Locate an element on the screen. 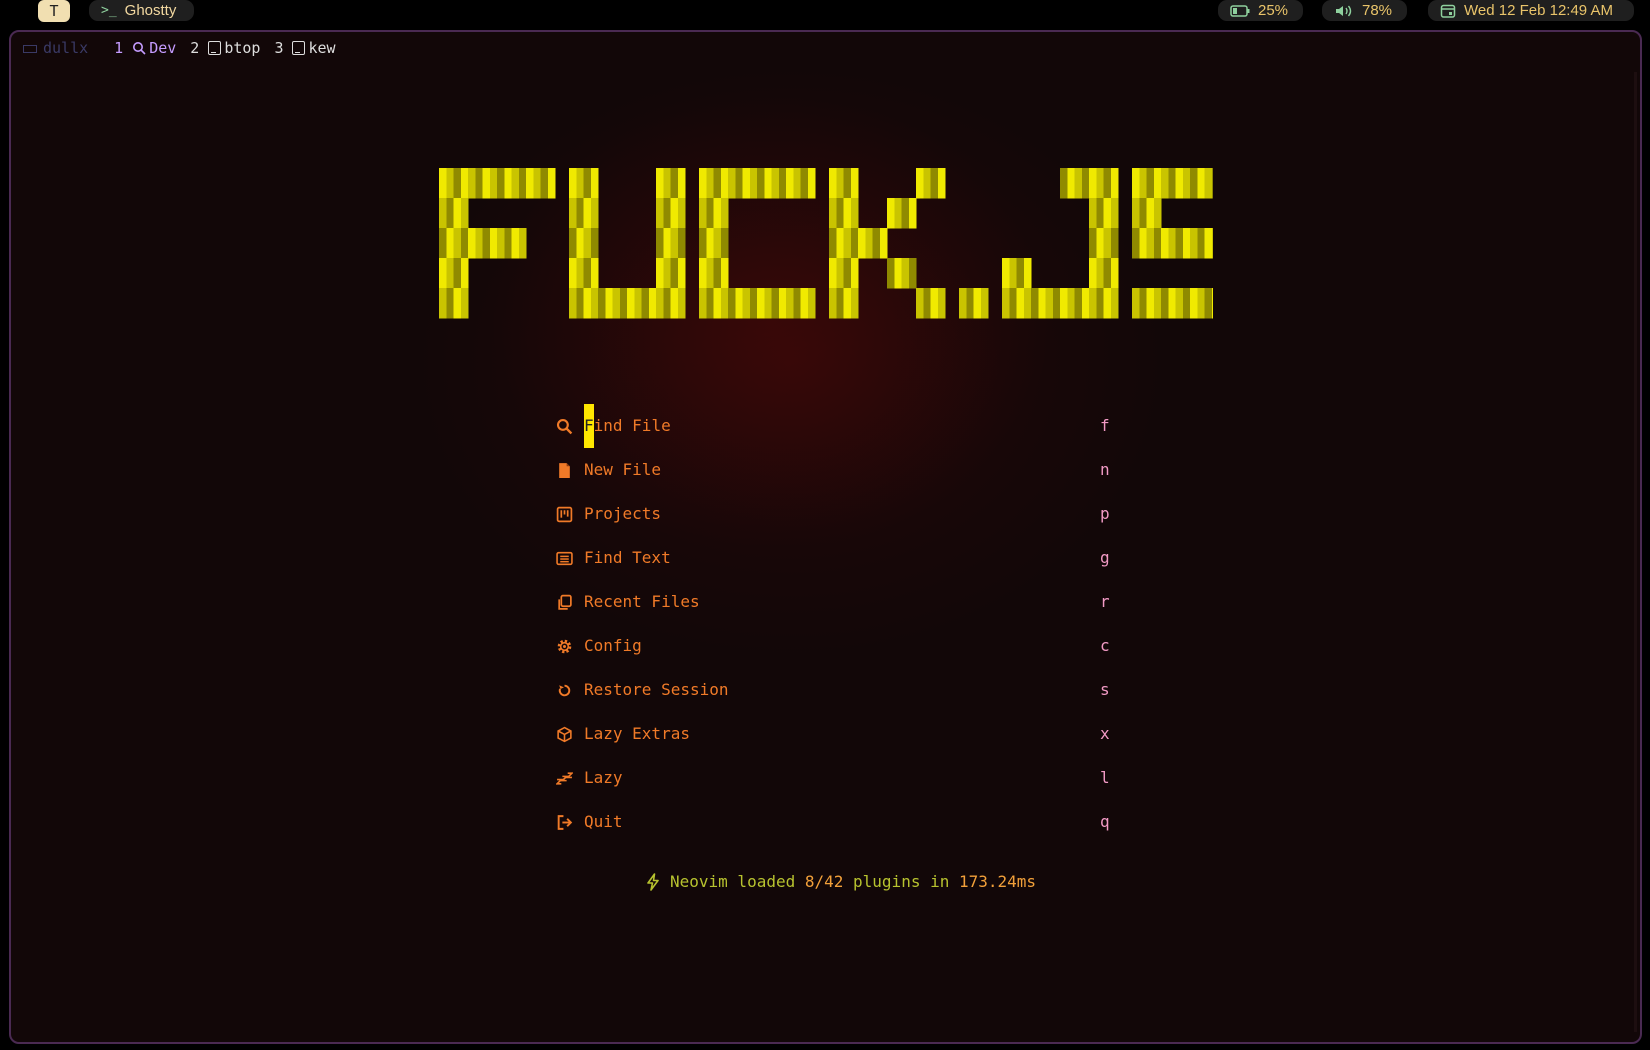  tmux-tab-kew: 3 kew is located at coordinates (304, 48).